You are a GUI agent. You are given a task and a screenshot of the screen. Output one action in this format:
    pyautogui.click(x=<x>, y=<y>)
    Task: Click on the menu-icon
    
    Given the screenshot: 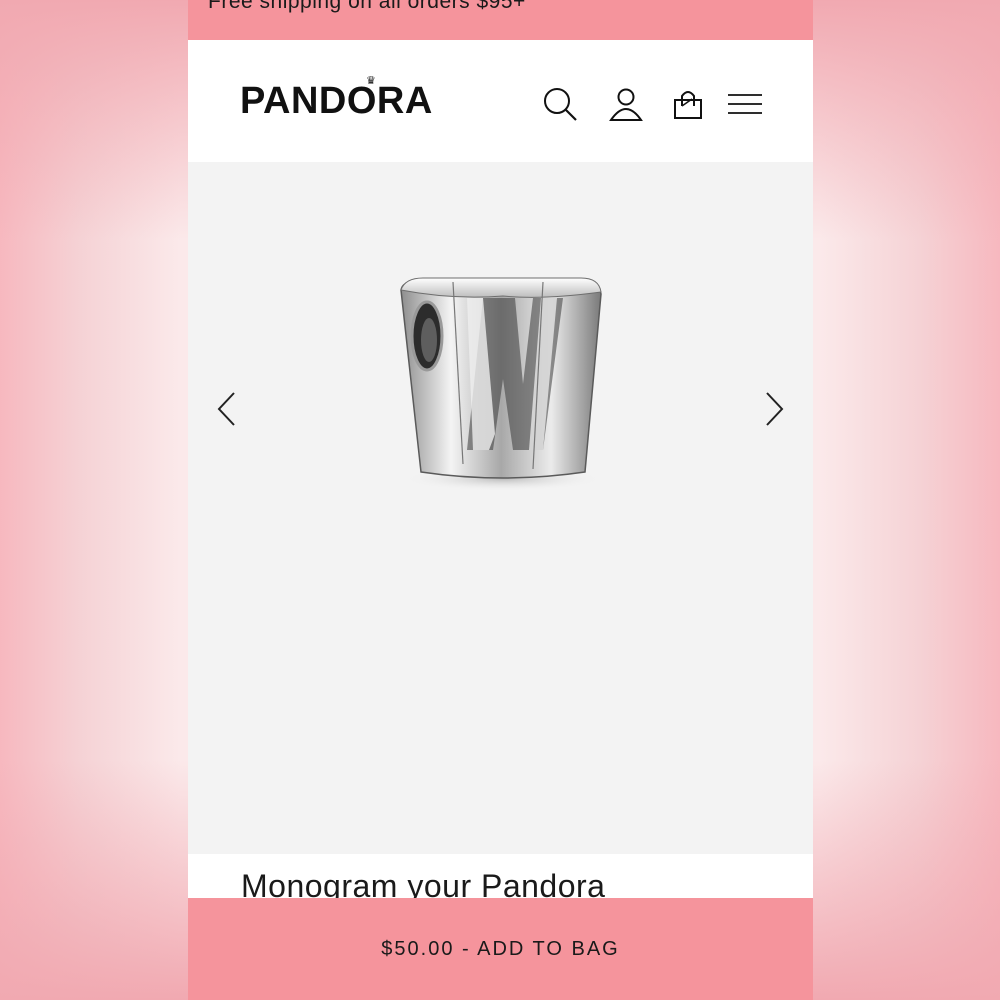 What is the action you would take?
    pyautogui.click(x=746, y=104)
    